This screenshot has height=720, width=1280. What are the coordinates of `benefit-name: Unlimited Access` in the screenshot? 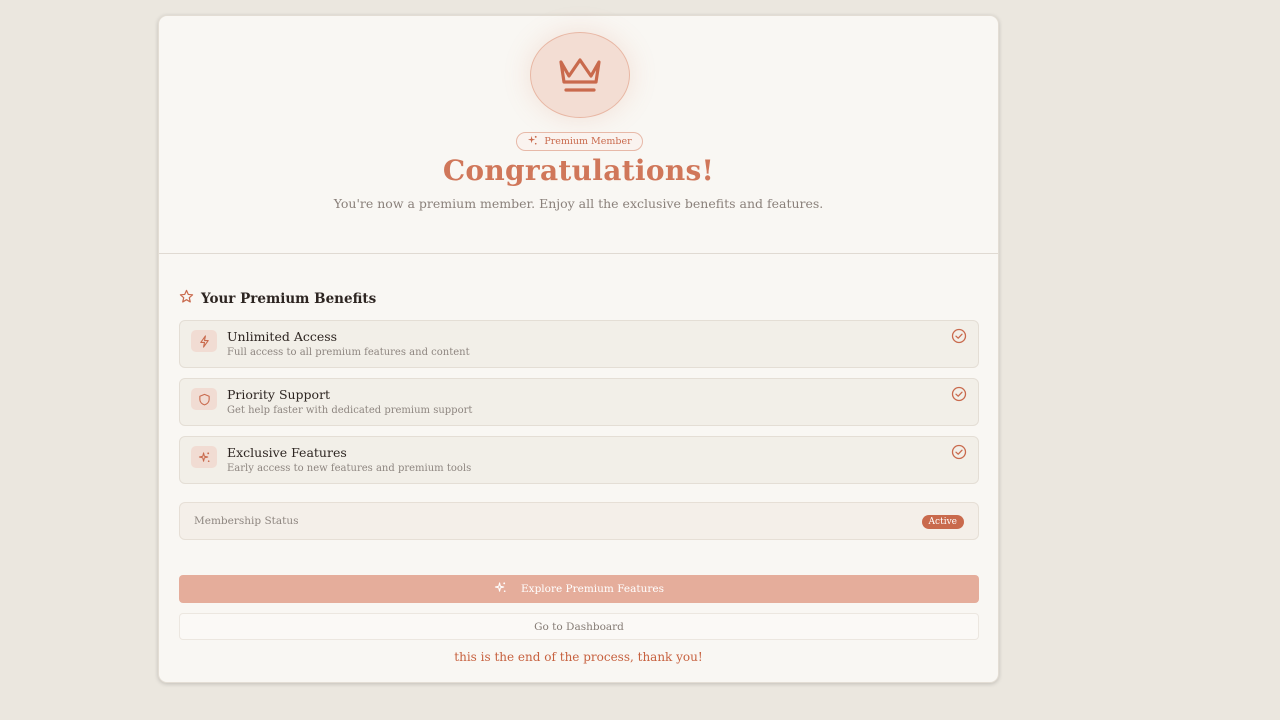 It's located at (282, 336).